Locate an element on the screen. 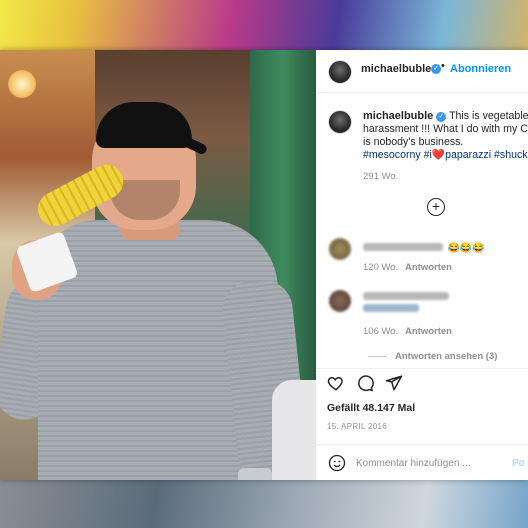 Image resolution: width=528 pixels, height=528 pixels. heart-icon is located at coordinates (336, 383).